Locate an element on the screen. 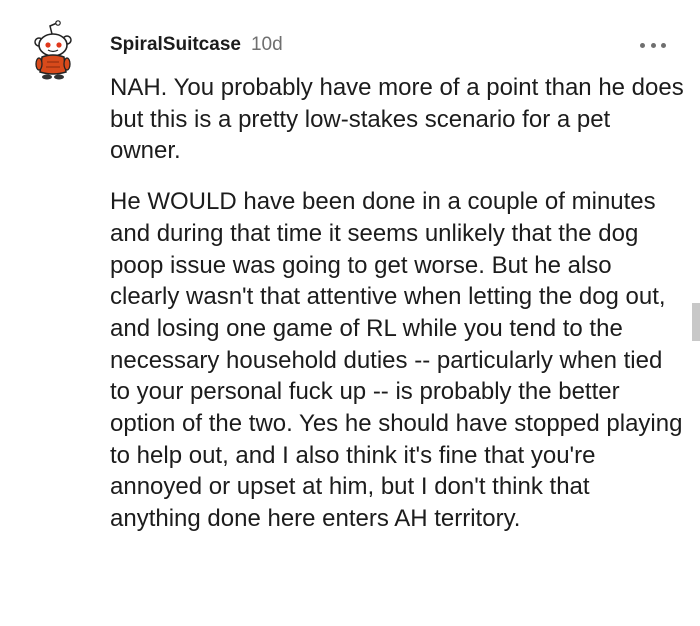  scrollbar-thumb is located at coordinates (696, 322).